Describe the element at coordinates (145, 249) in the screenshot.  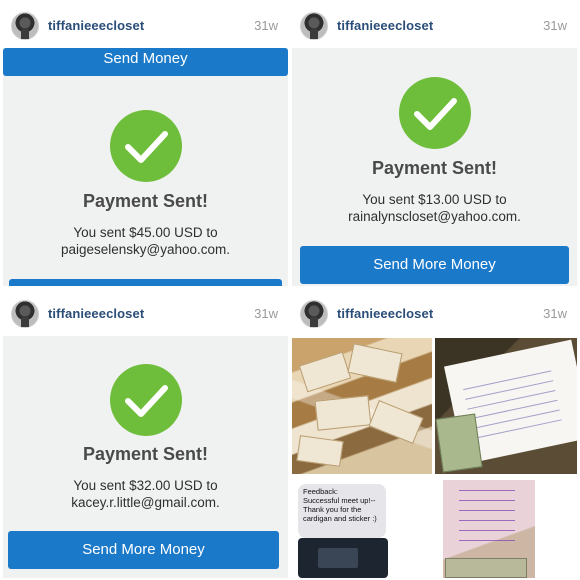
I see `payment-recipient-text: paigeselensky@yahoo.com.` at that location.